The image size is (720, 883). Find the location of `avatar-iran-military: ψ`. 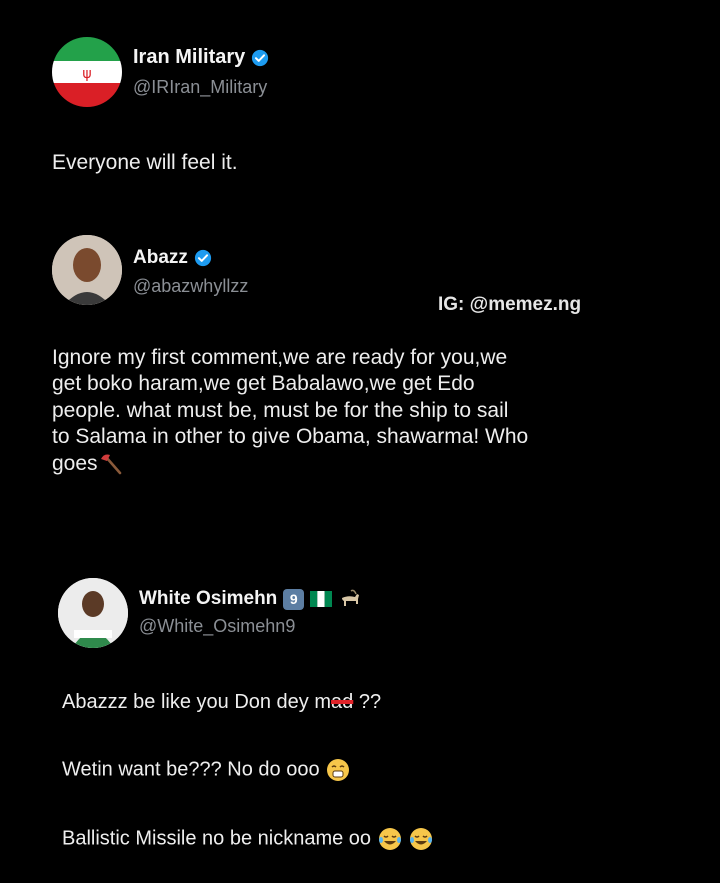

avatar-iran-military: ψ is located at coordinates (87, 72).